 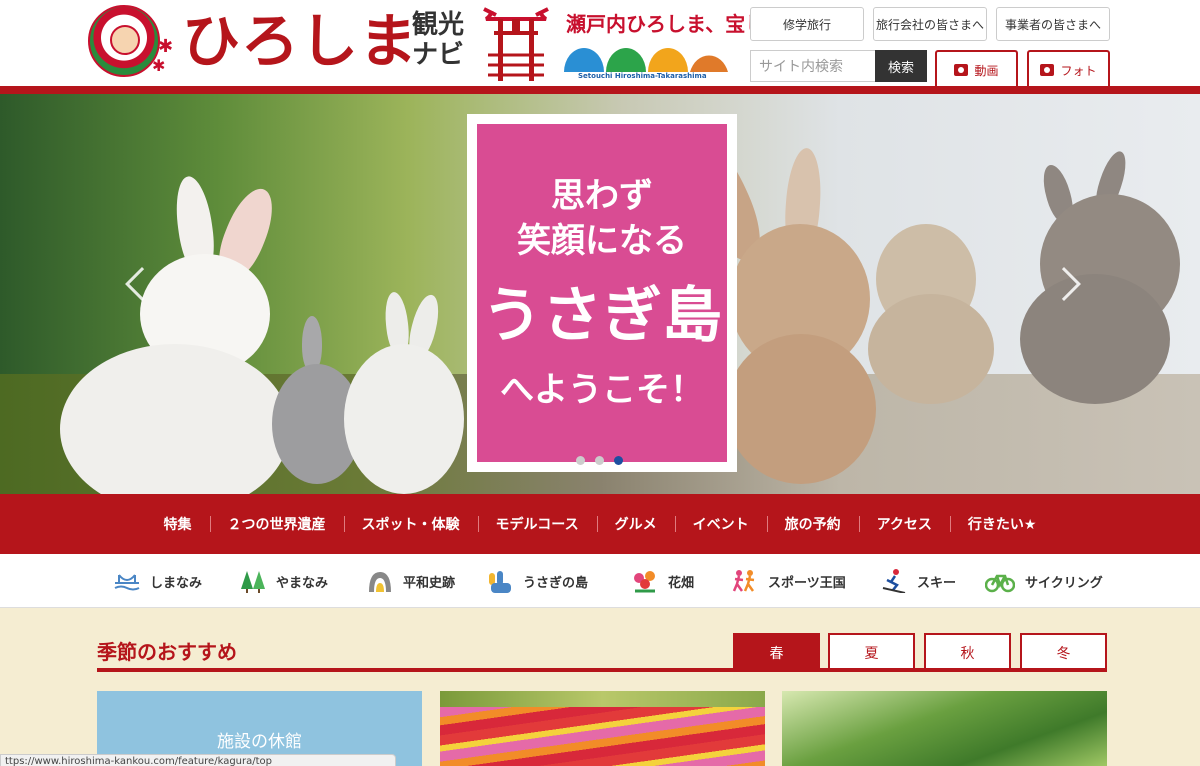 What do you see at coordinates (663, 581) in the screenshot?
I see `subnav-item-flower-fields: 花畑` at bounding box center [663, 581].